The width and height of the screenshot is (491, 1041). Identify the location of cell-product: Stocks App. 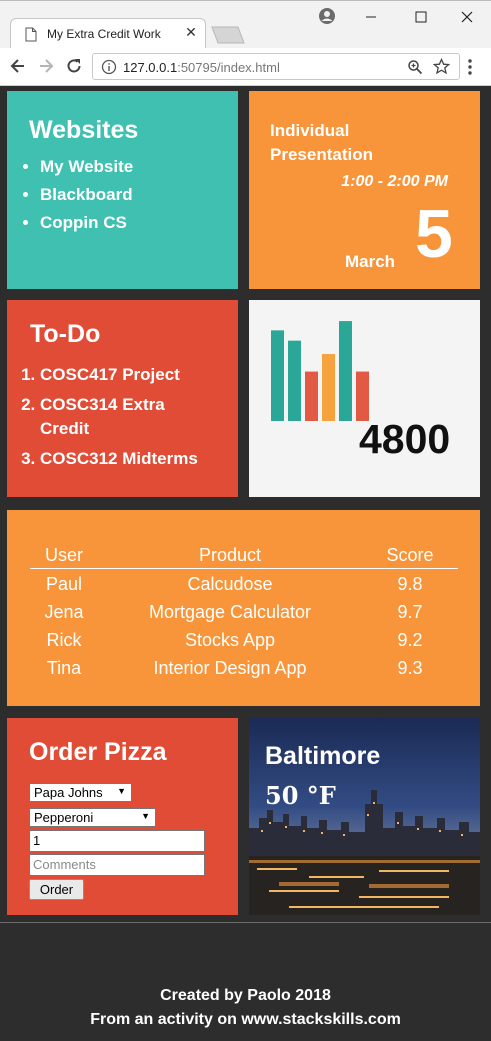
(230, 639).